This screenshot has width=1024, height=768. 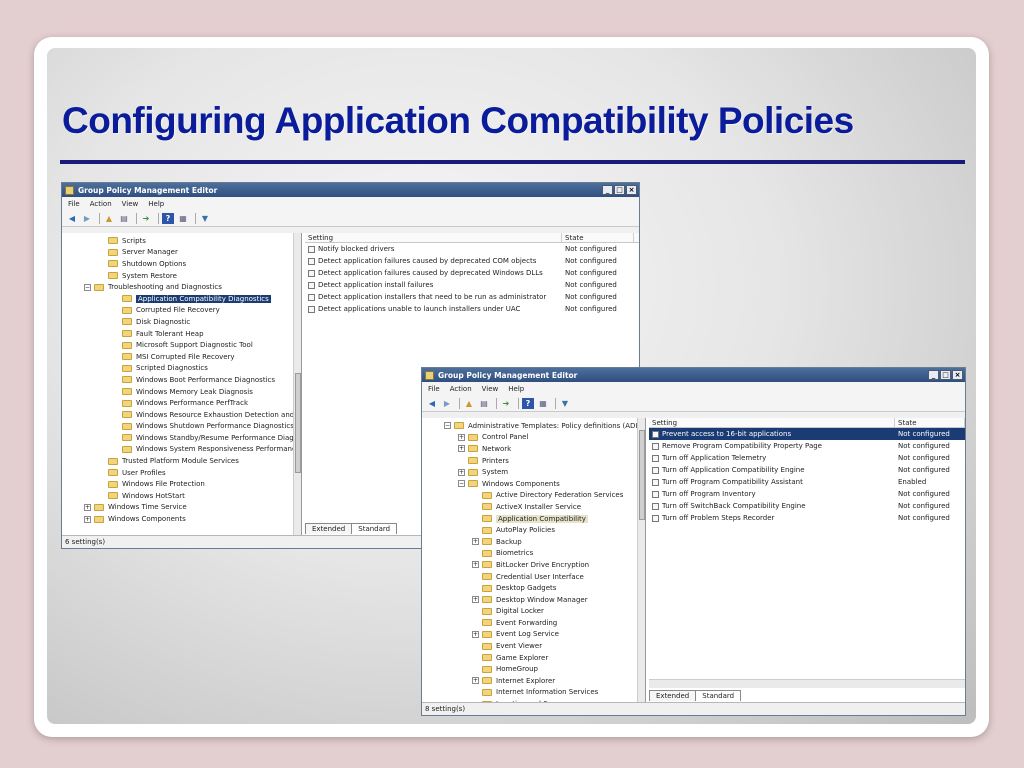 I want to click on minimize-button: _, so click(x=607, y=190).